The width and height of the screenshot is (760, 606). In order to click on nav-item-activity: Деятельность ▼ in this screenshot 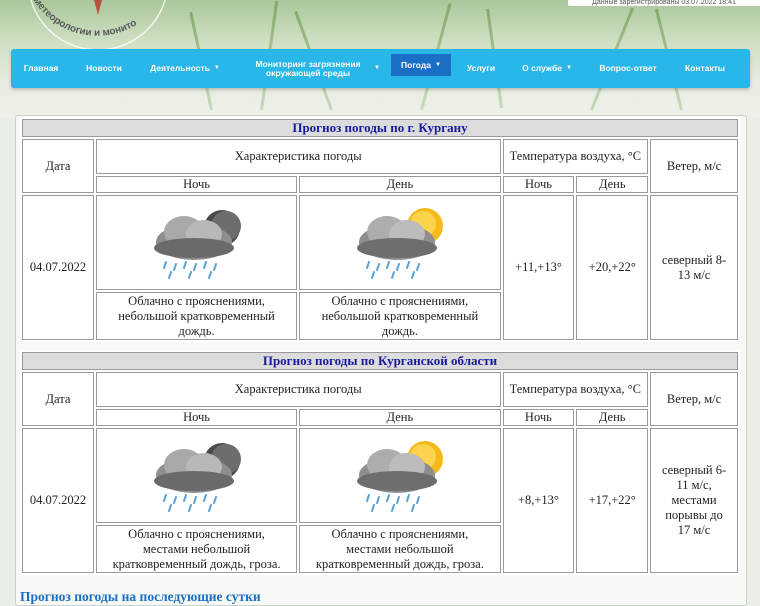, I will do `click(185, 68)`.